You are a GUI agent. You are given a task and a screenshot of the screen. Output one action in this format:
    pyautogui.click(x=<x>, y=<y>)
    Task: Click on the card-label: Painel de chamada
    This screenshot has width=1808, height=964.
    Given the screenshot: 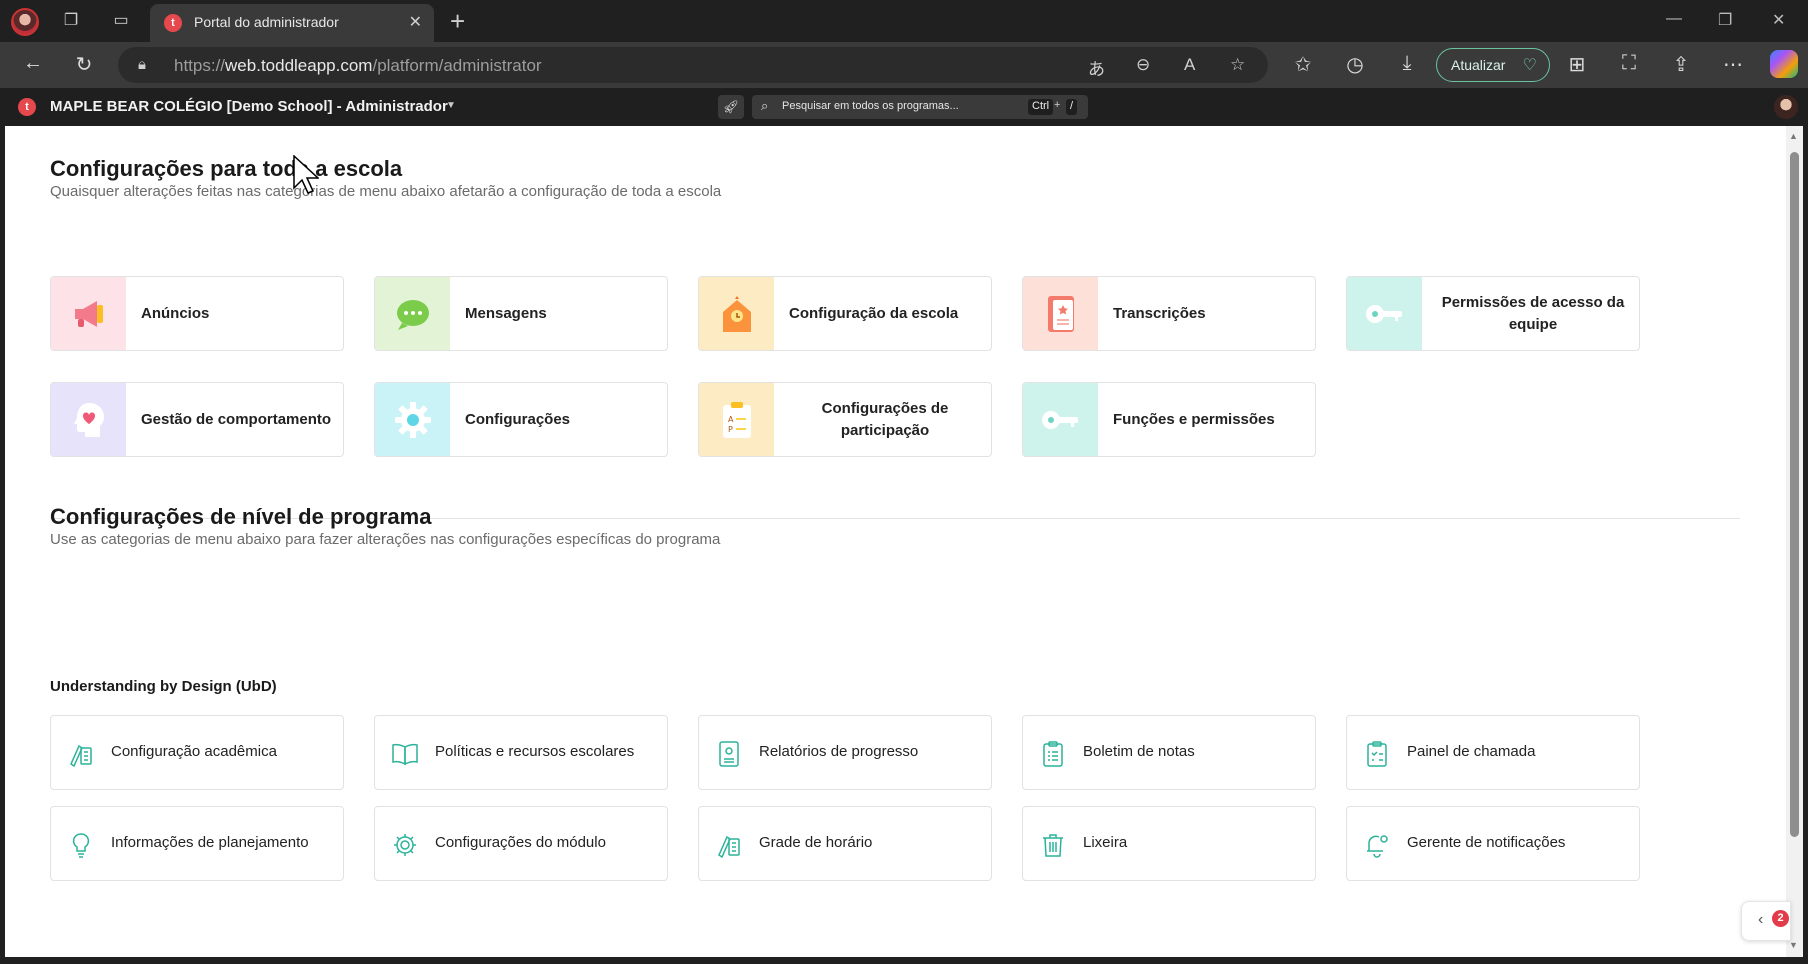 What is the action you would take?
    pyautogui.click(x=1471, y=751)
    